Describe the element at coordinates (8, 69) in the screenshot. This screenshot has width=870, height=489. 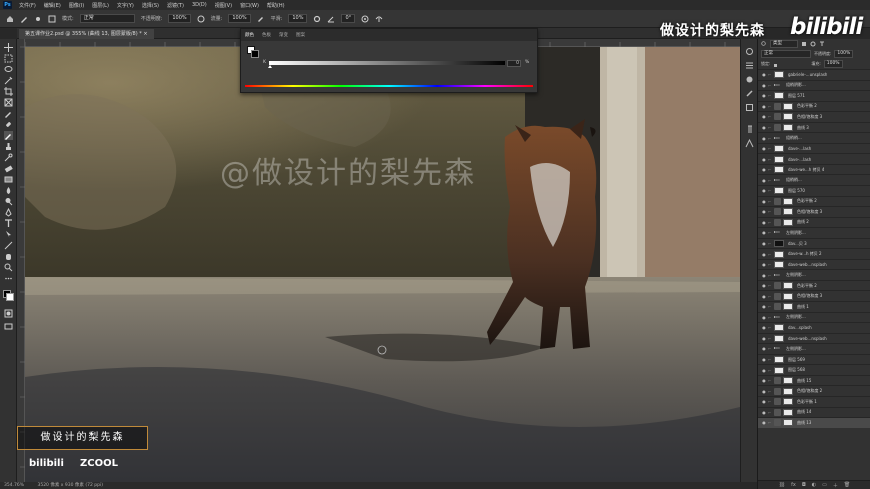
I see `lasso-tool-icon` at that location.